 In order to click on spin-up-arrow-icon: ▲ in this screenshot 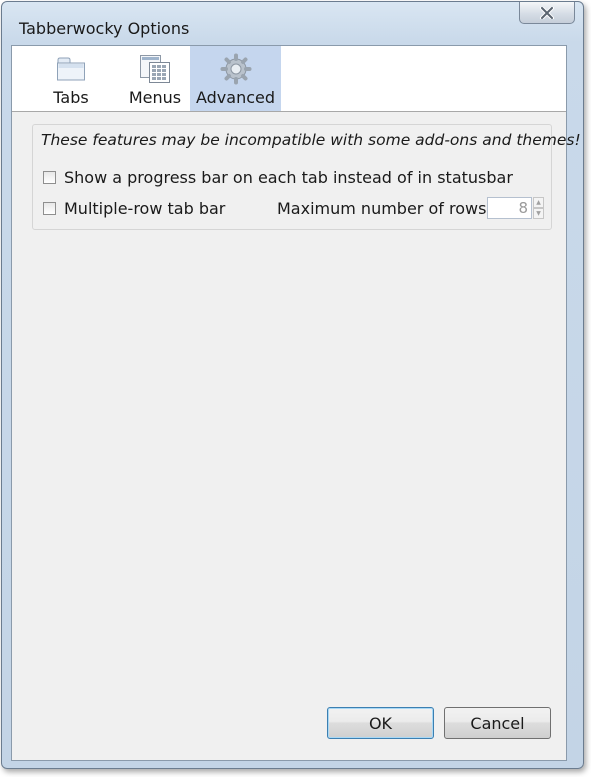, I will do `click(538, 202)`.